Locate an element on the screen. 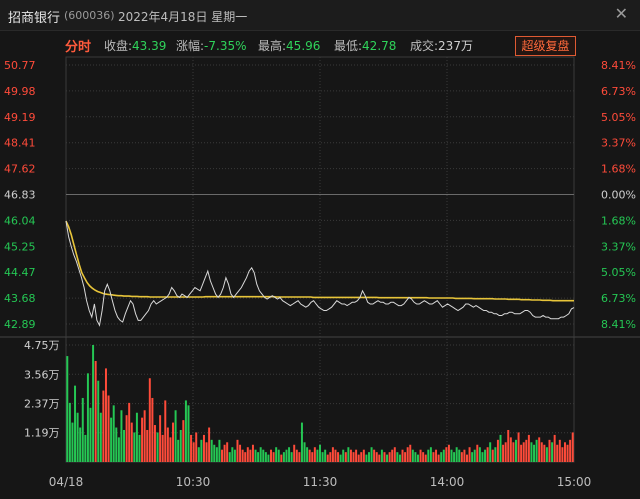 Image resolution: width=640 pixels, height=499 pixels. time-tick-label: 10:30 is located at coordinates (193, 482).